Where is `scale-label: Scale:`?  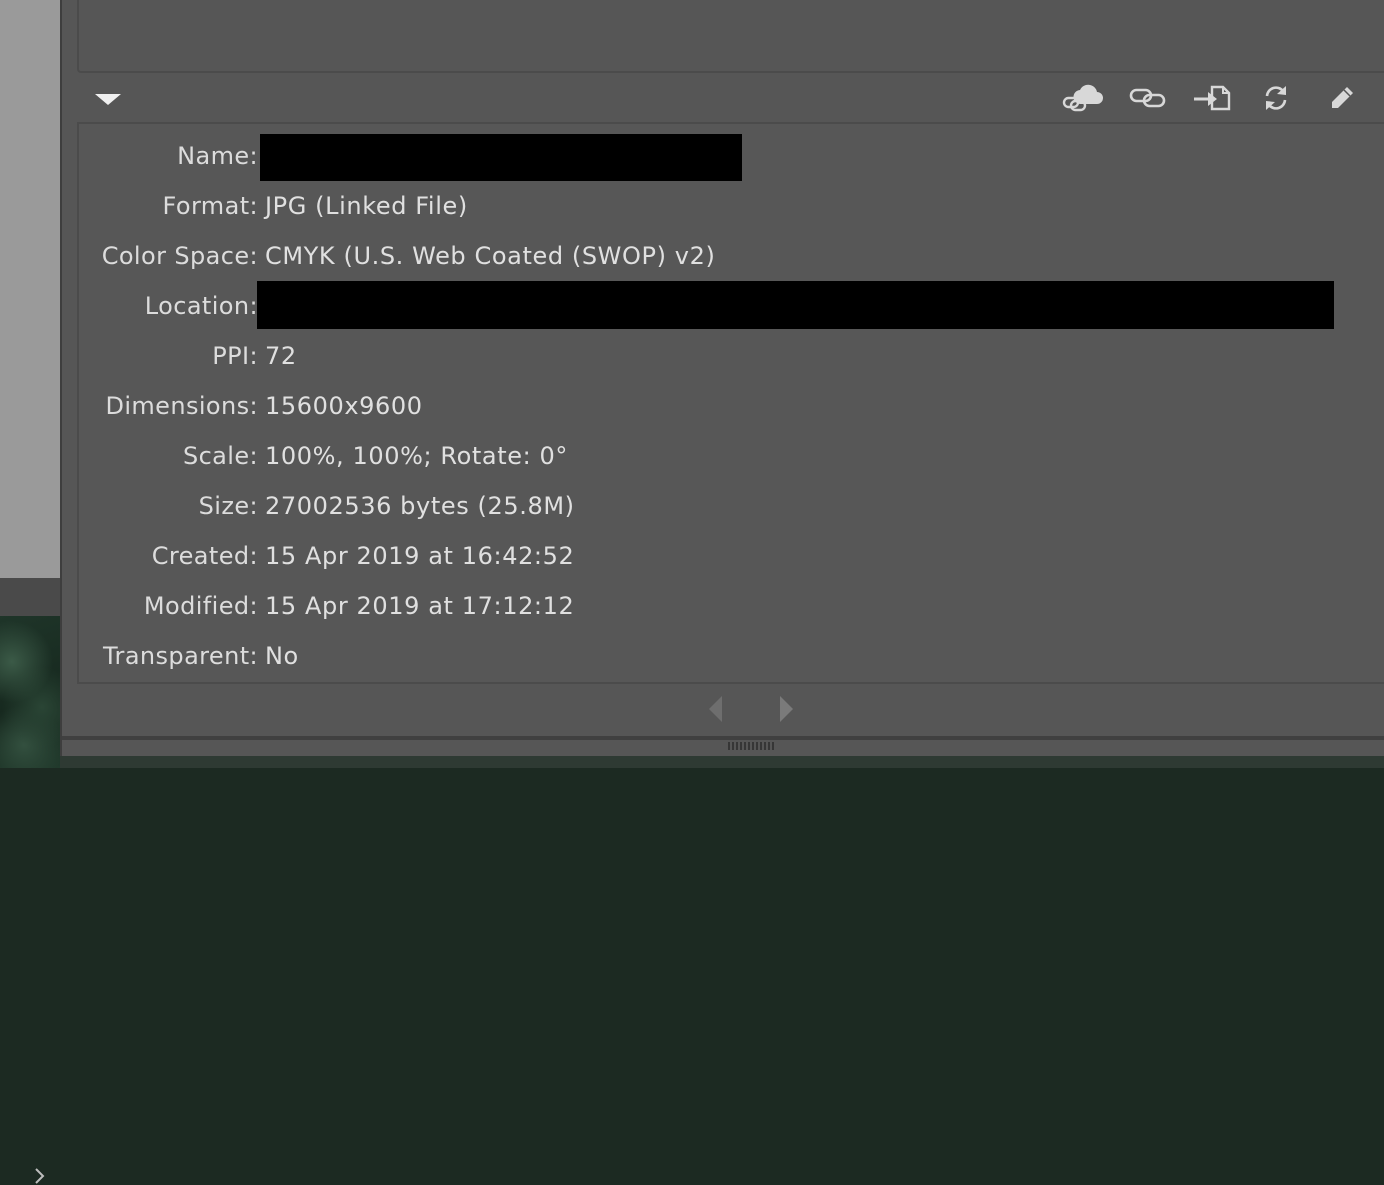 scale-label: Scale: is located at coordinates (220, 456).